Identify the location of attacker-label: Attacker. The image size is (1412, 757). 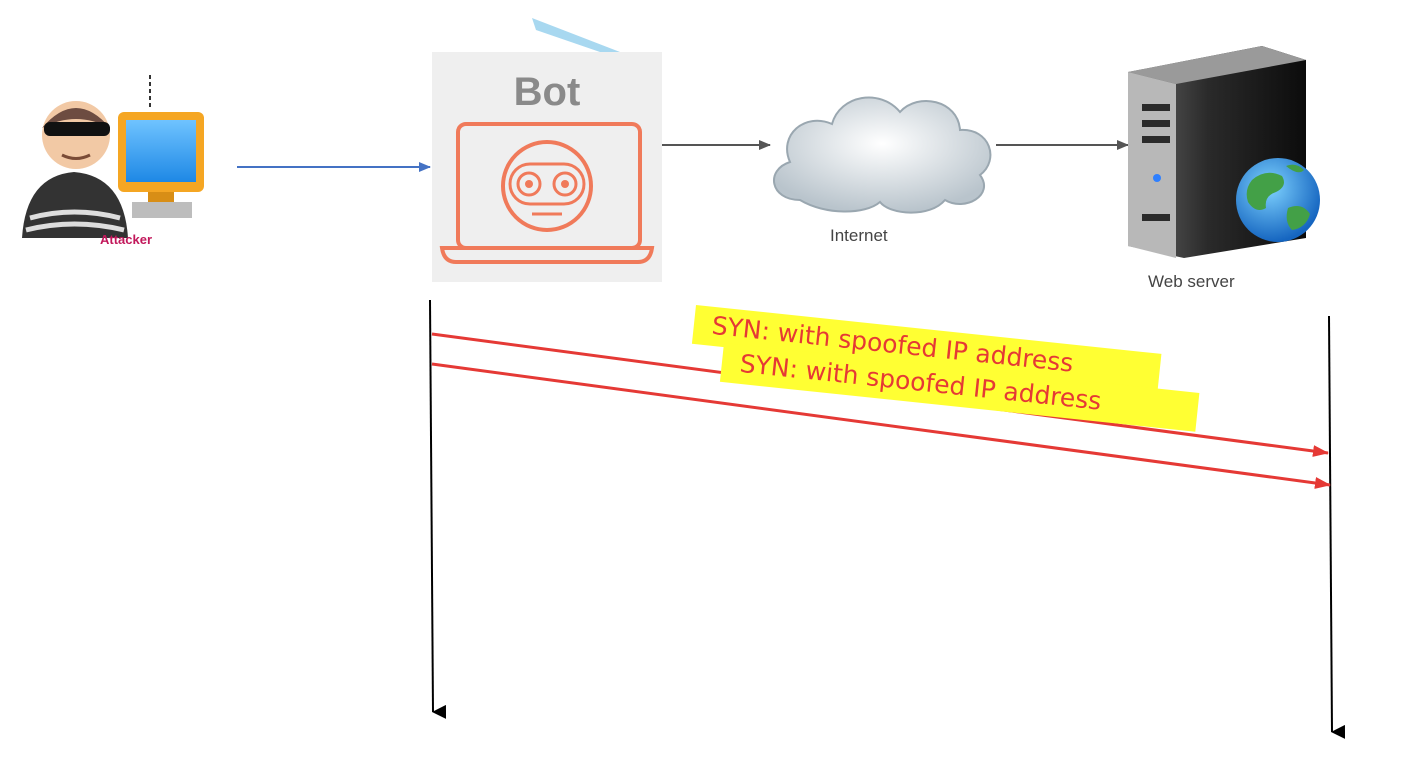
(126, 239).